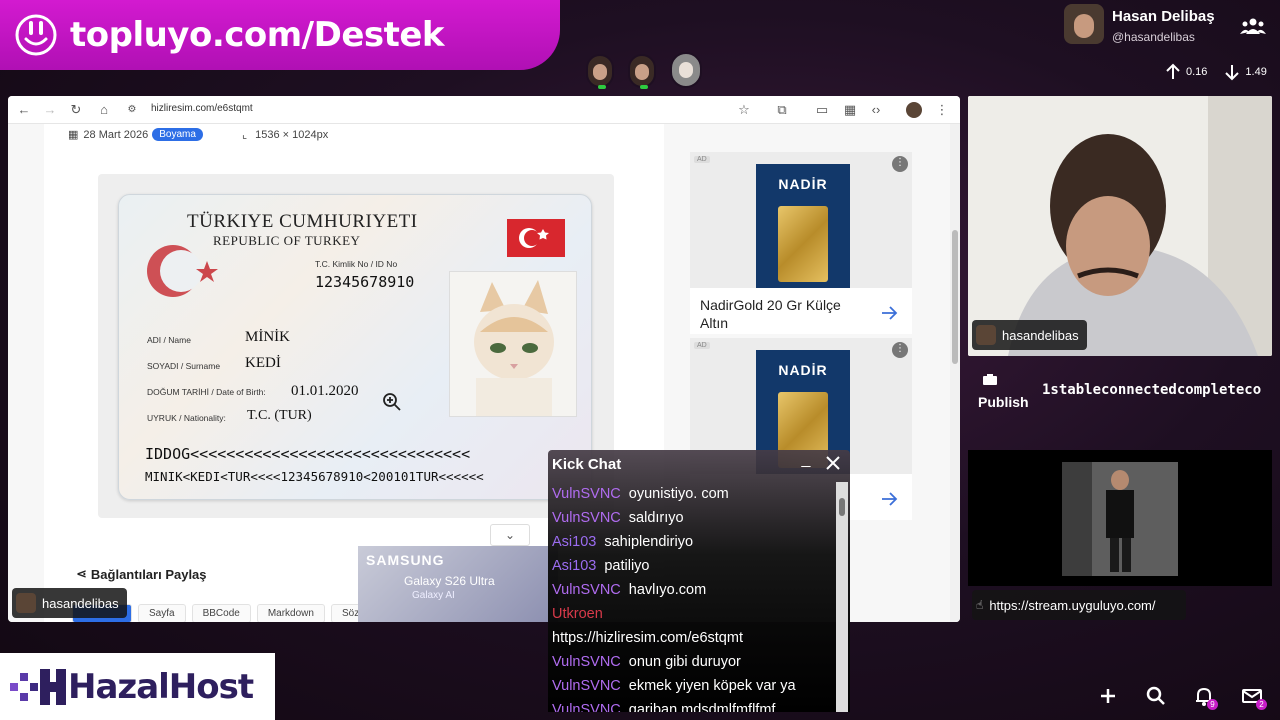 This screenshot has height=720, width=1280. What do you see at coordinates (577, 614) in the screenshot?
I see `chat-username: Utkroen` at bounding box center [577, 614].